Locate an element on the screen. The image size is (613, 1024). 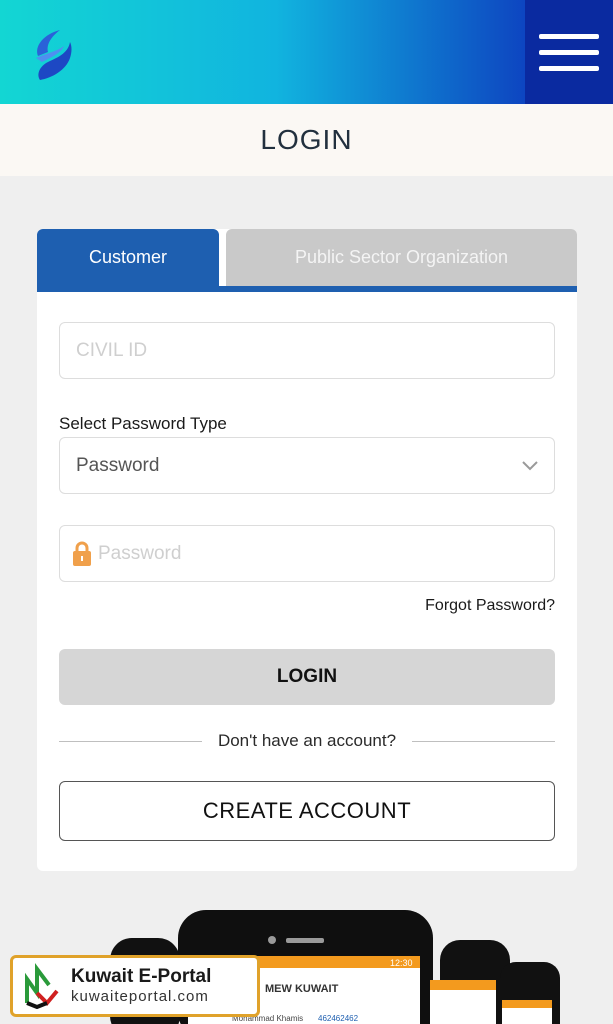
tab-underline is located at coordinates (307, 289).